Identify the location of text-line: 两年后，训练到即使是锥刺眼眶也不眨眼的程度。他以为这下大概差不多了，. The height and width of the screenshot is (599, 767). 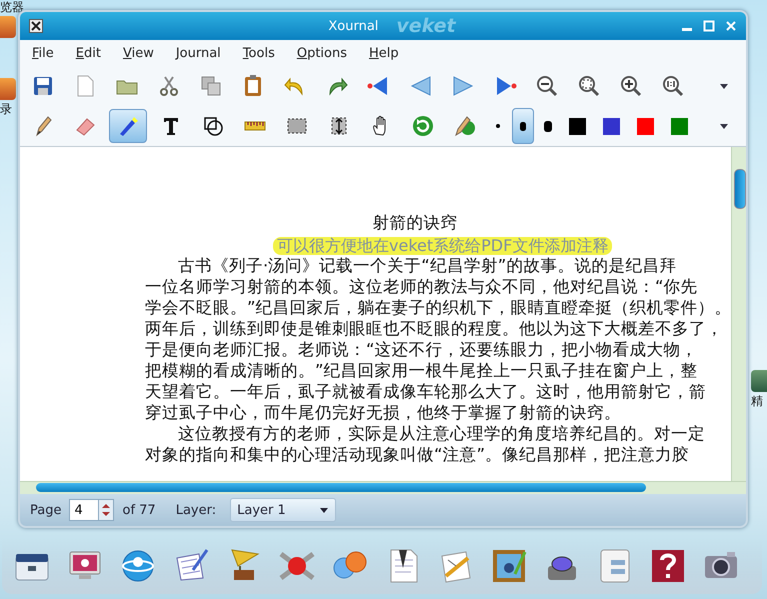
(434, 328).